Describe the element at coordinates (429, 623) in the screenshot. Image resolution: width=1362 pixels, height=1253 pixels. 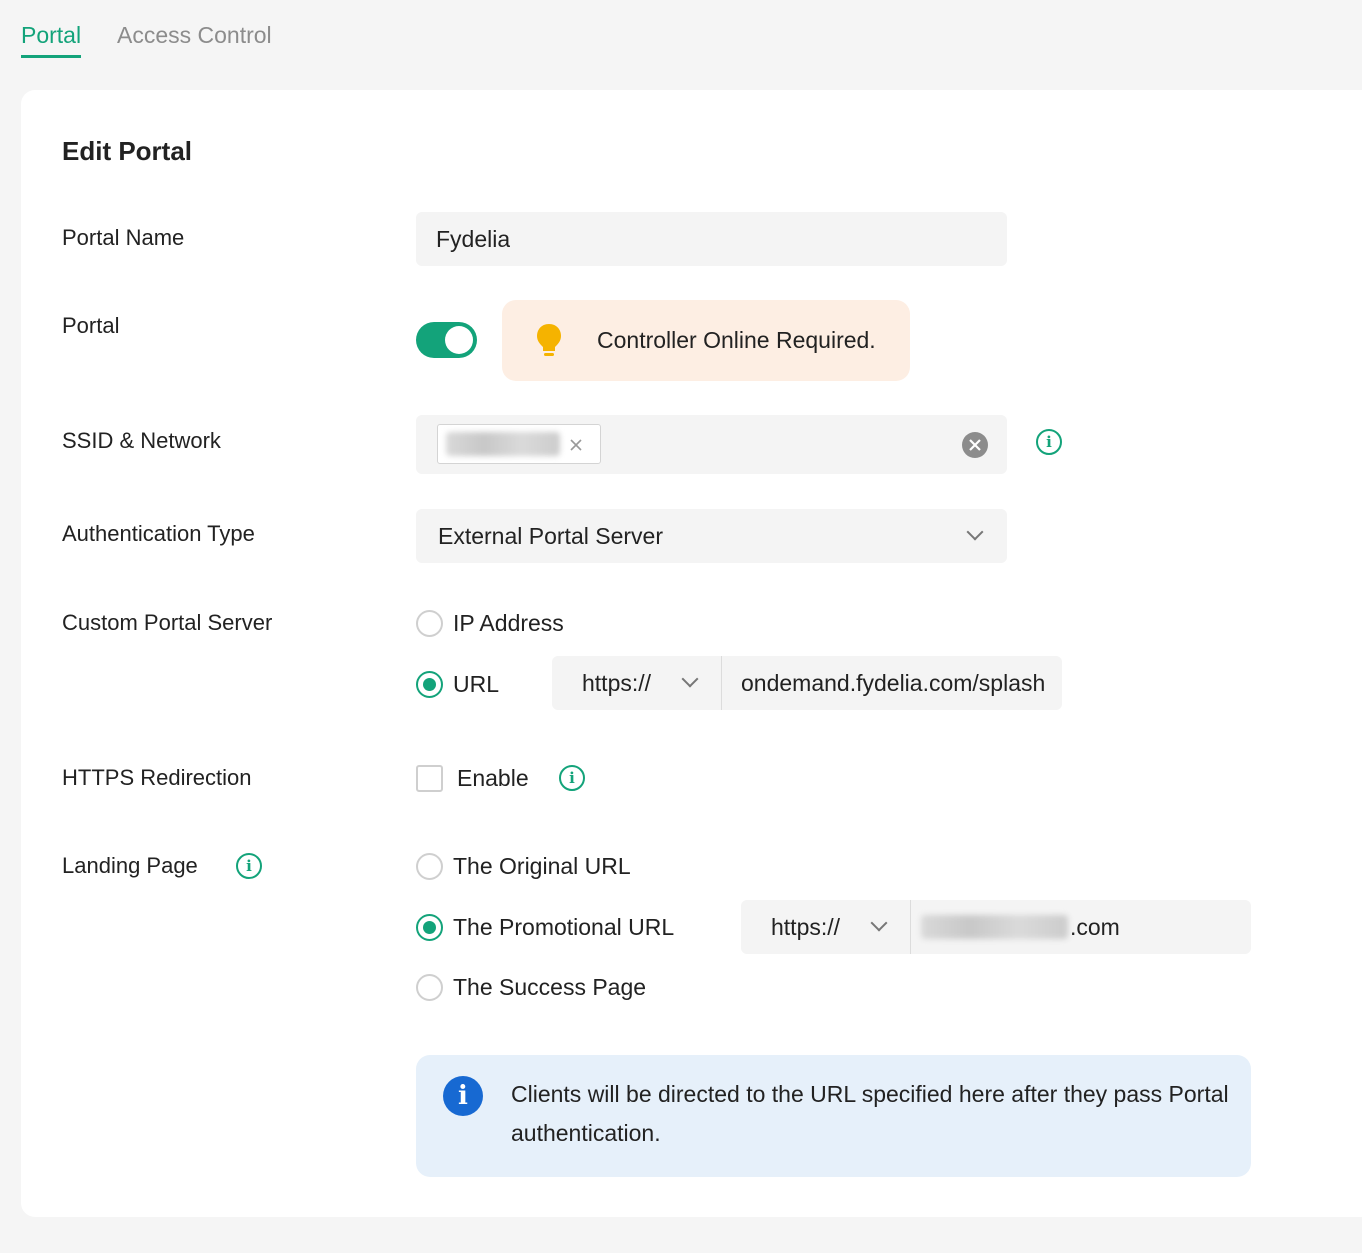
I see `radio-ip-address` at that location.